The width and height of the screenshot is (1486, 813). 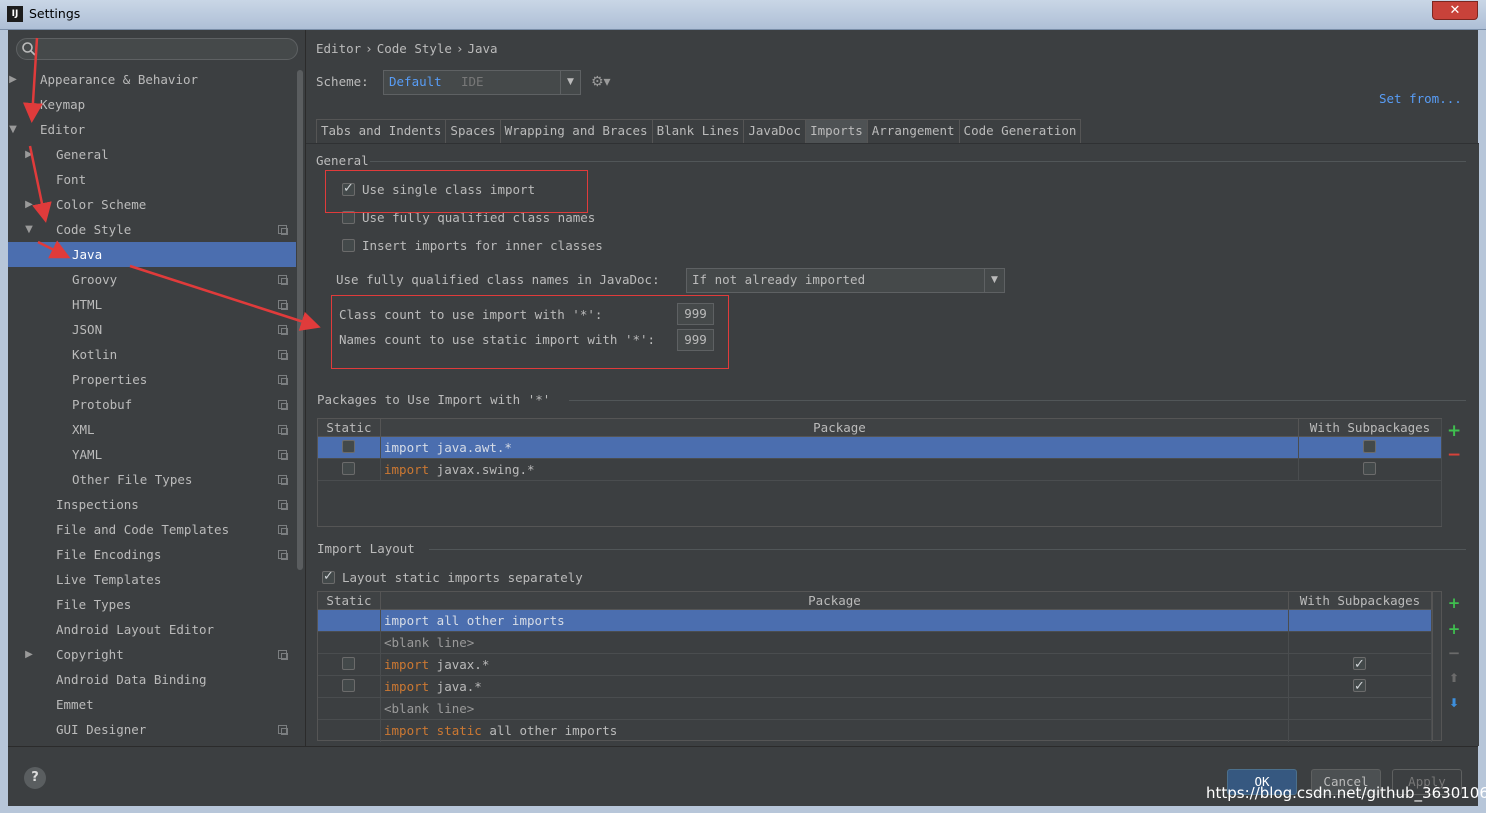 I want to click on packages-header-package: Package, so click(x=840, y=428).